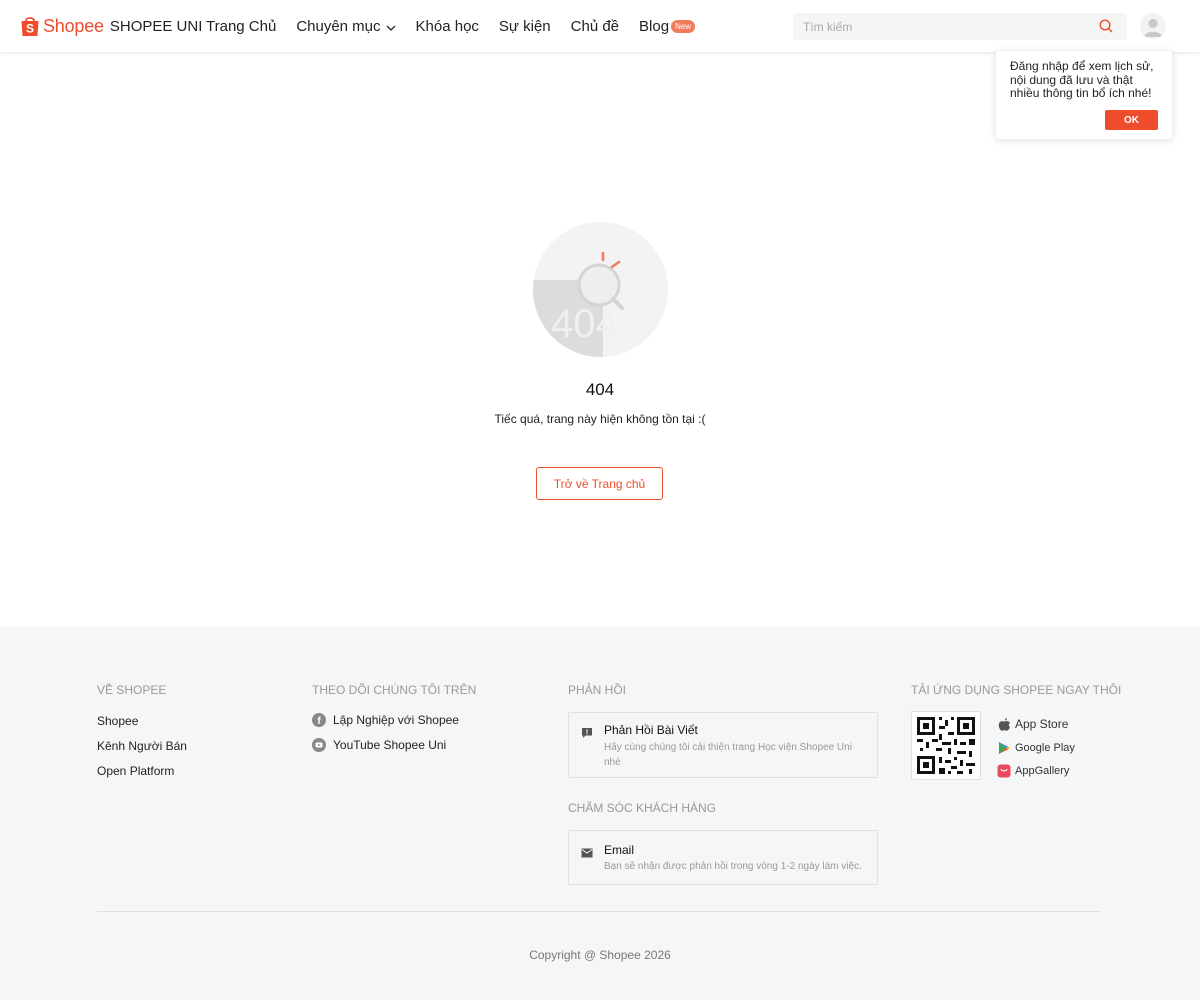 This screenshot has width=1200, height=1000. I want to click on search-input, so click(938, 26).